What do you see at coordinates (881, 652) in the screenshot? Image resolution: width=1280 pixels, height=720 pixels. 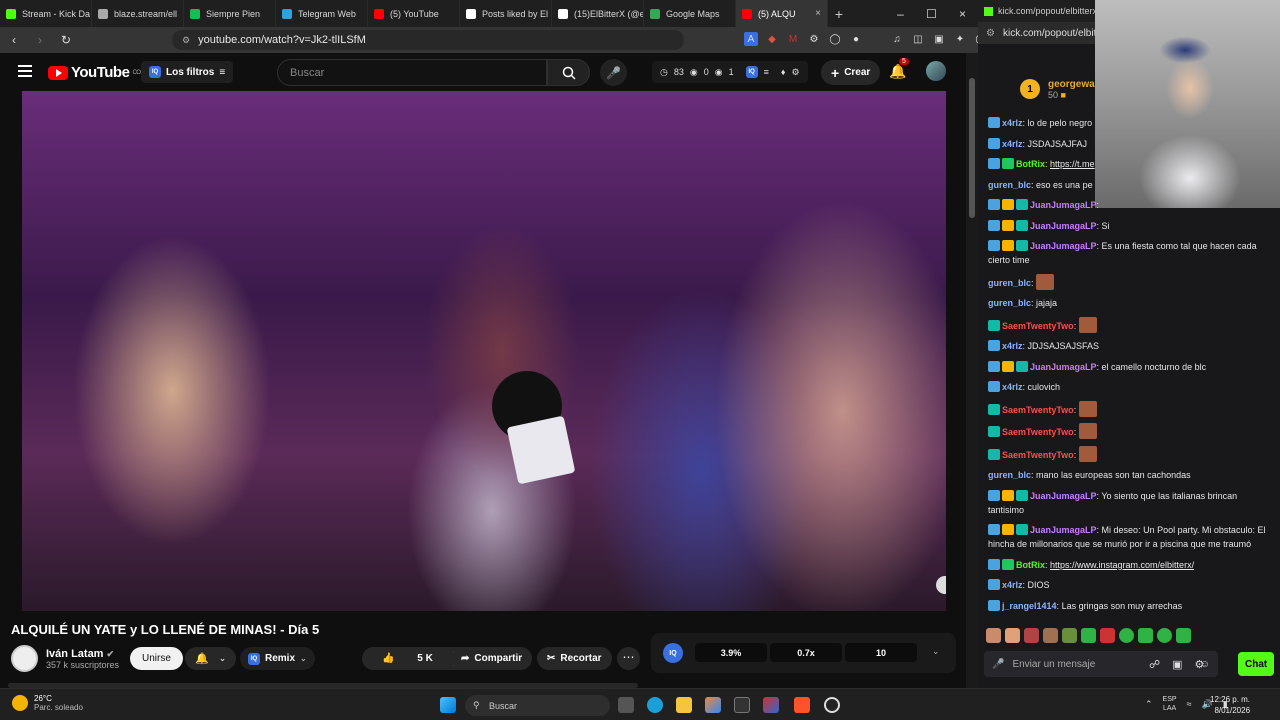 I see `speed-value-3: 10` at bounding box center [881, 652].